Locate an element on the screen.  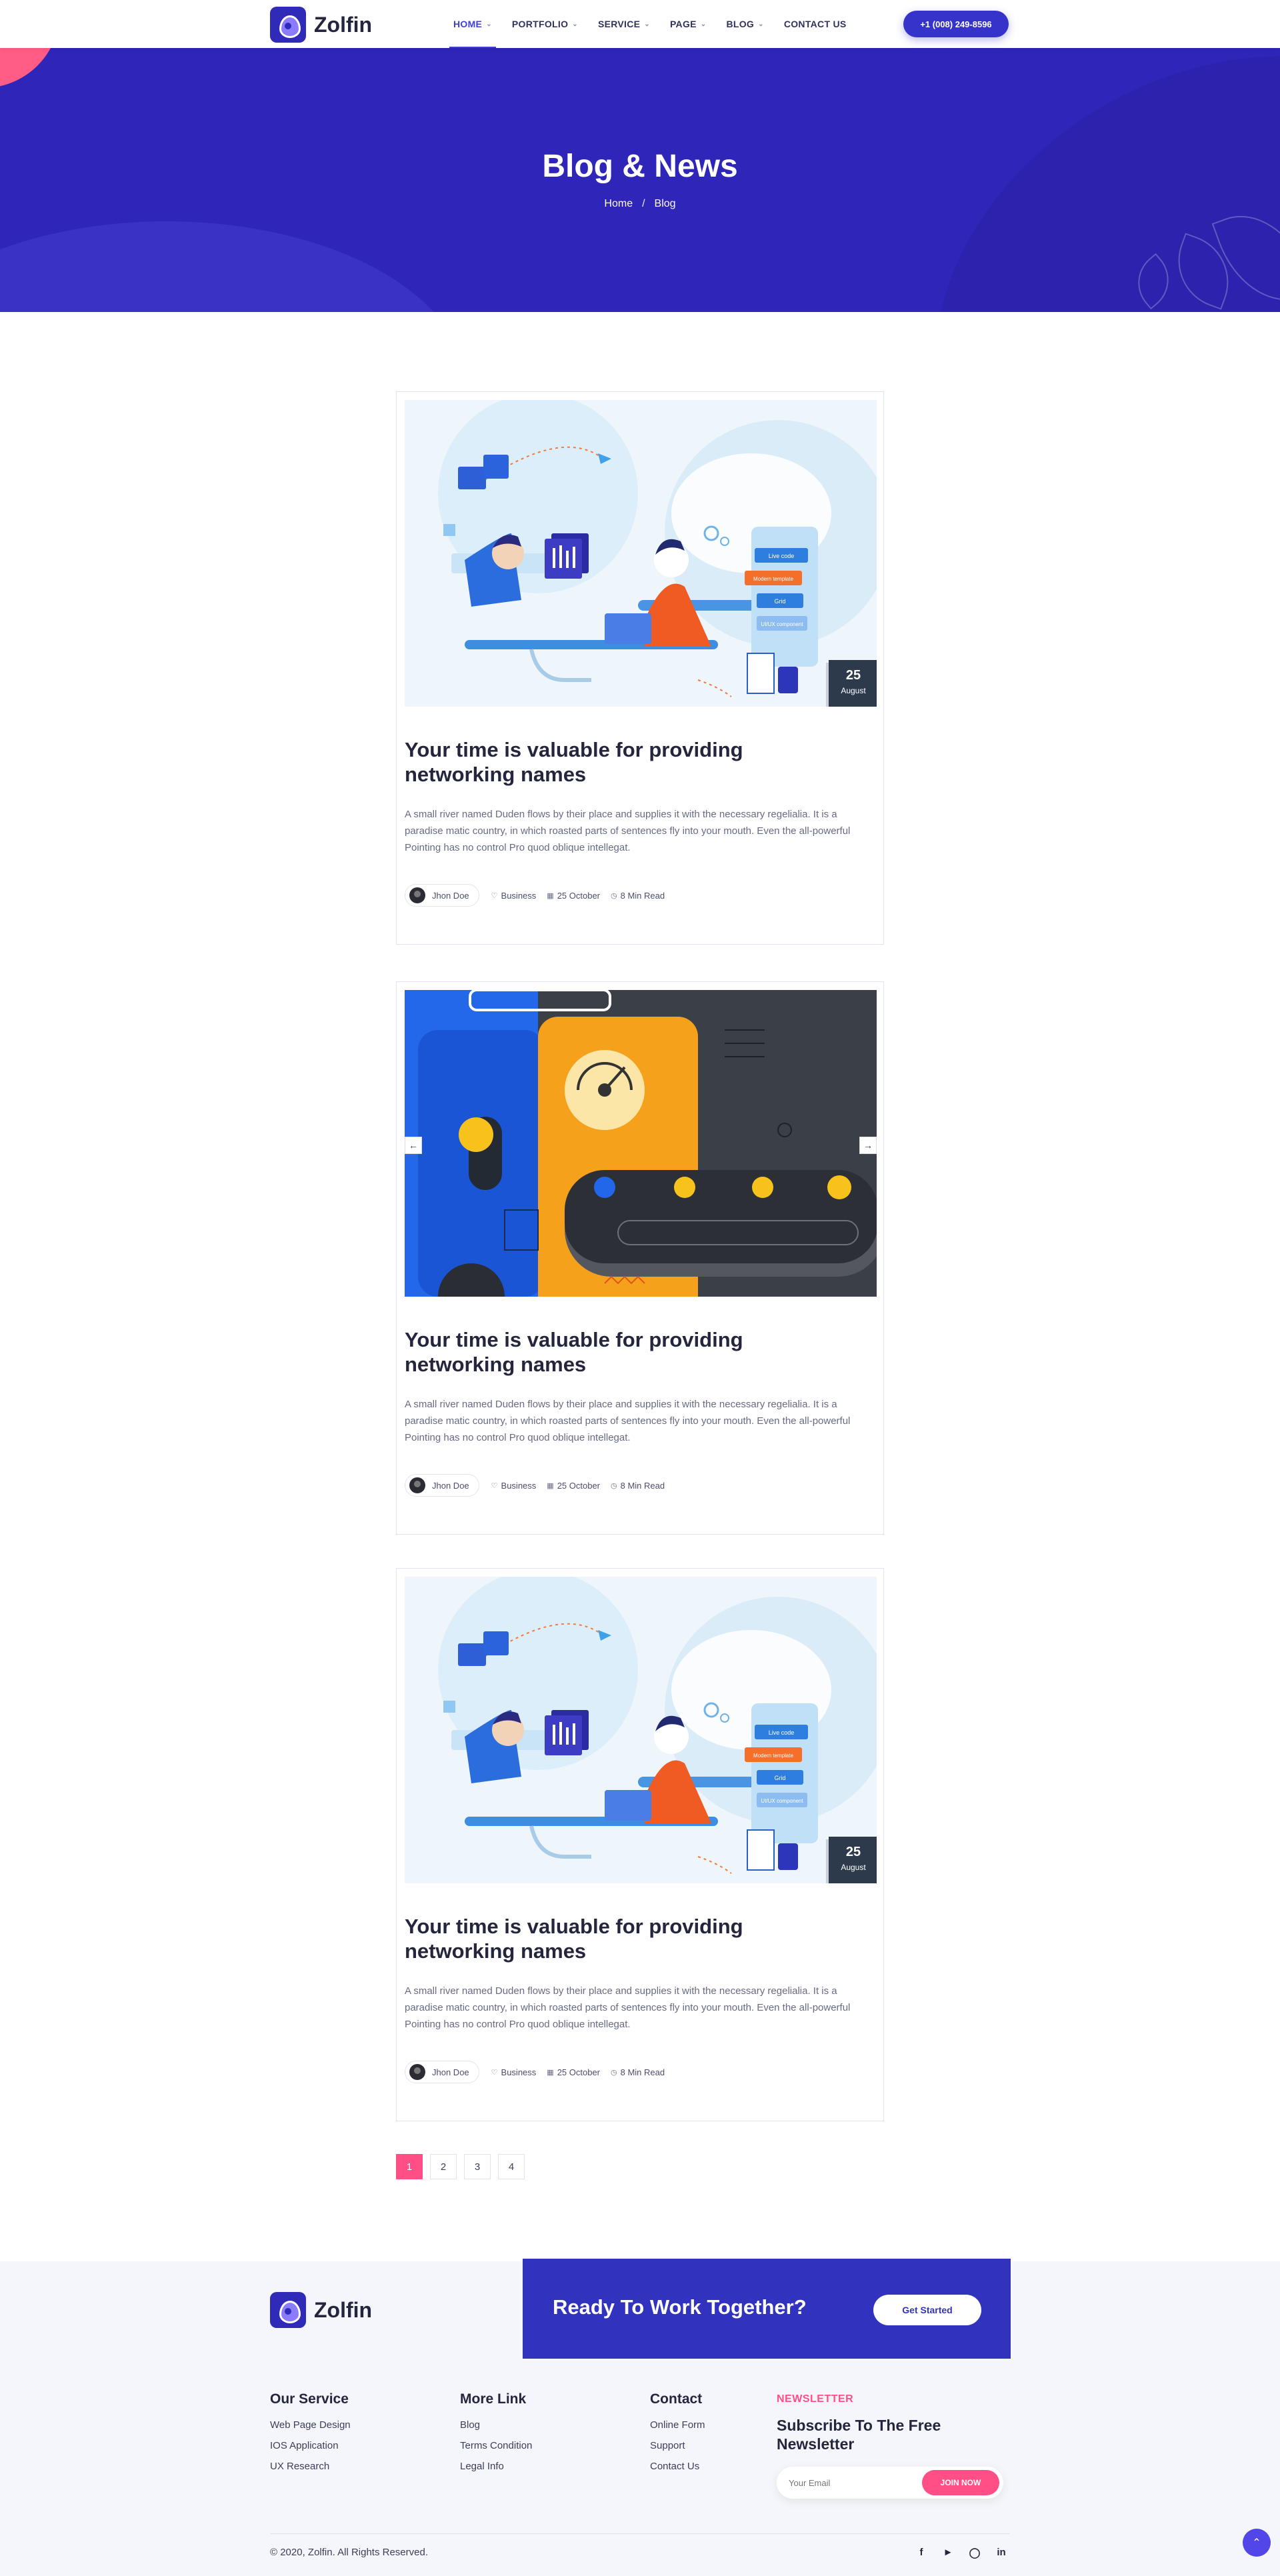
pagination: 1 2 3 4 is located at coordinates (464, 2166).